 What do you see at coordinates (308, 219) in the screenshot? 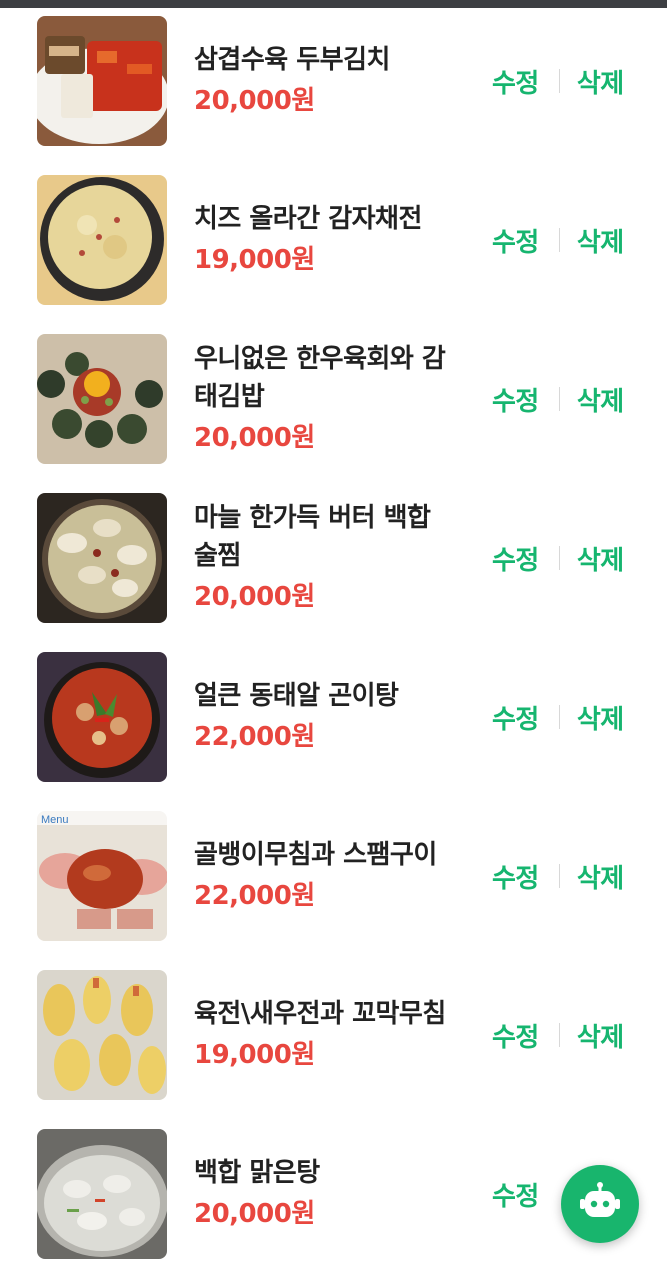
I see `menu-item-name: 치즈 올라간 감자채전` at bounding box center [308, 219].